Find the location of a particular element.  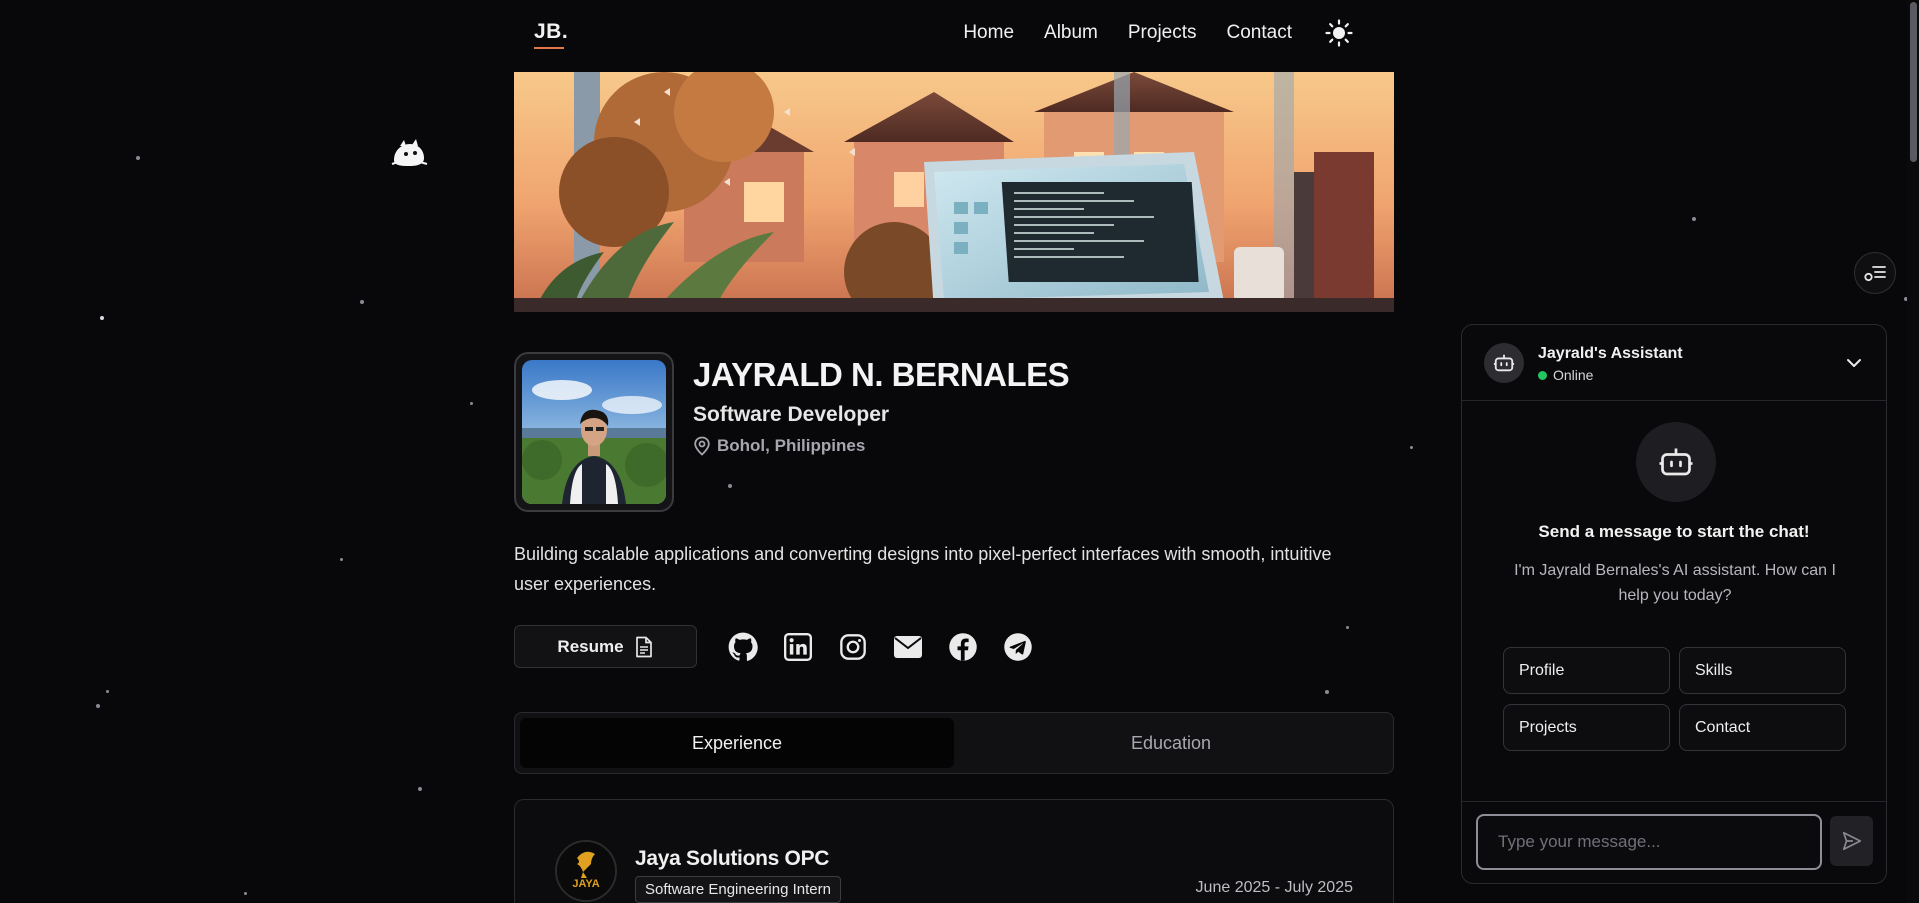

email-link is located at coordinates (907, 646).